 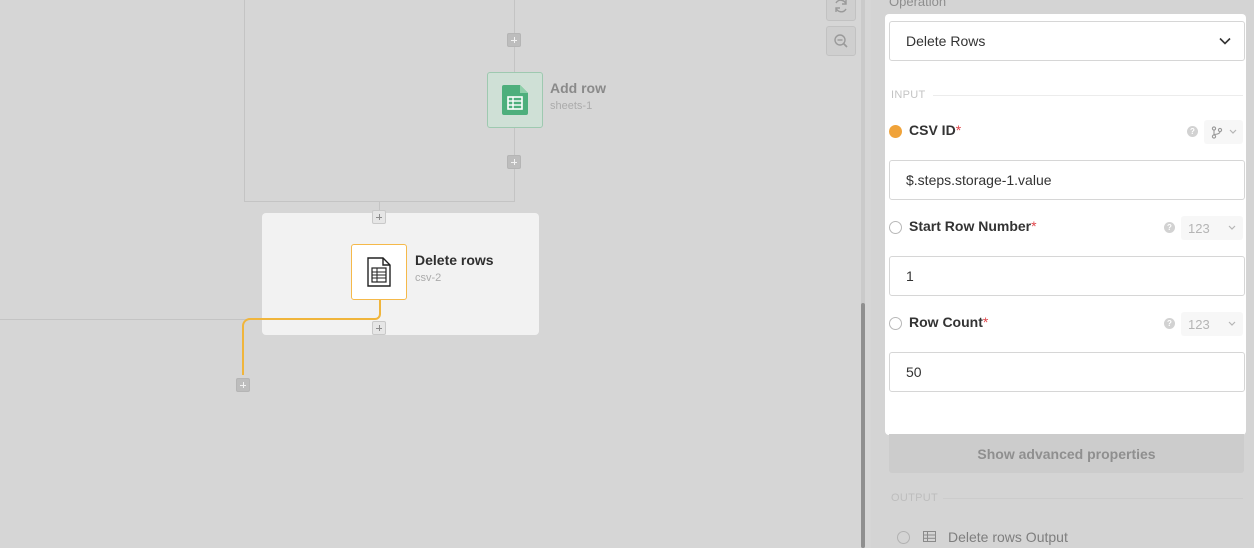 I want to click on row-count-input: 50, so click(x=1067, y=372).